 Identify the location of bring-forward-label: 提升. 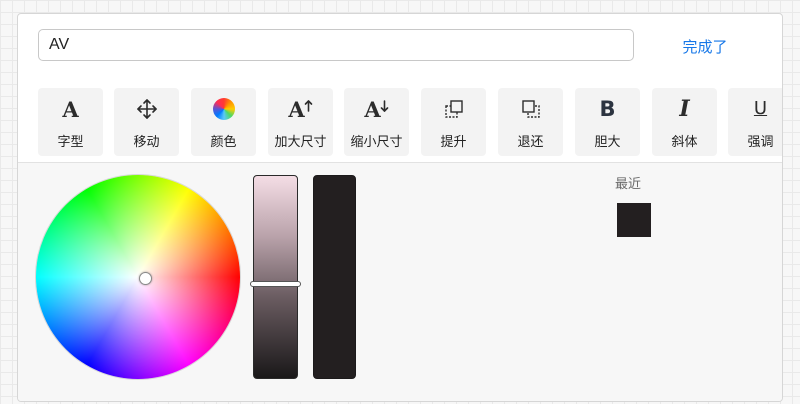
(453, 142).